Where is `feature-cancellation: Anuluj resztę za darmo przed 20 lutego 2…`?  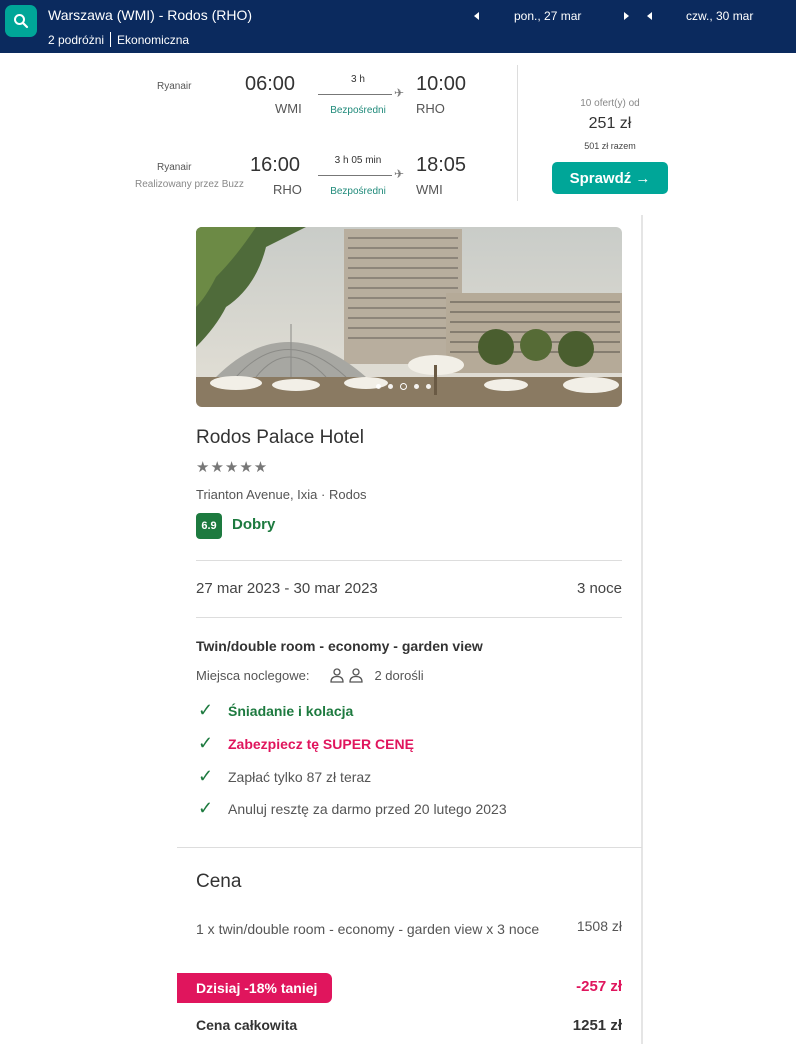 feature-cancellation: Anuluj resztę za darmo przed 20 lutego 2… is located at coordinates (367, 808).